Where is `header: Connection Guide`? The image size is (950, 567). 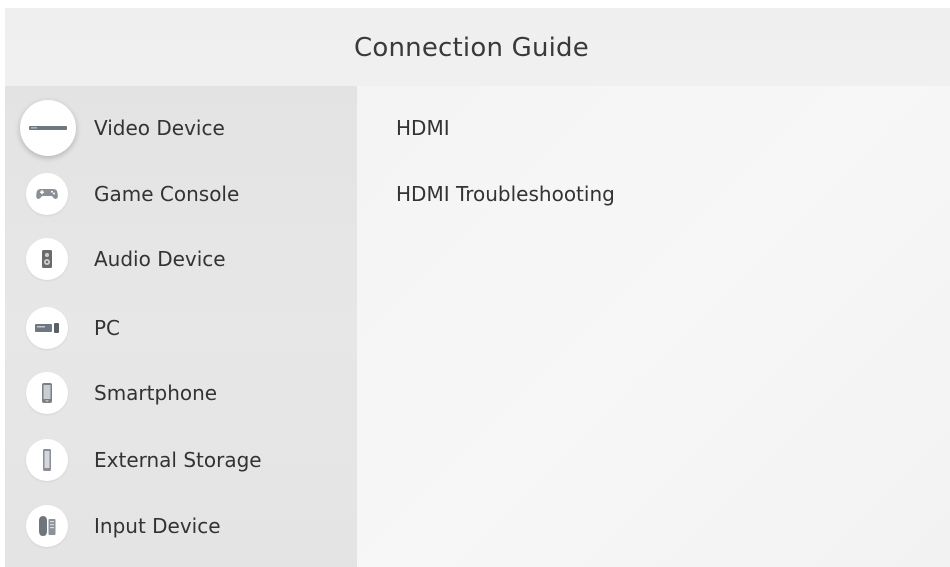
header: Connection Guide is located at coordinates (477, 47).